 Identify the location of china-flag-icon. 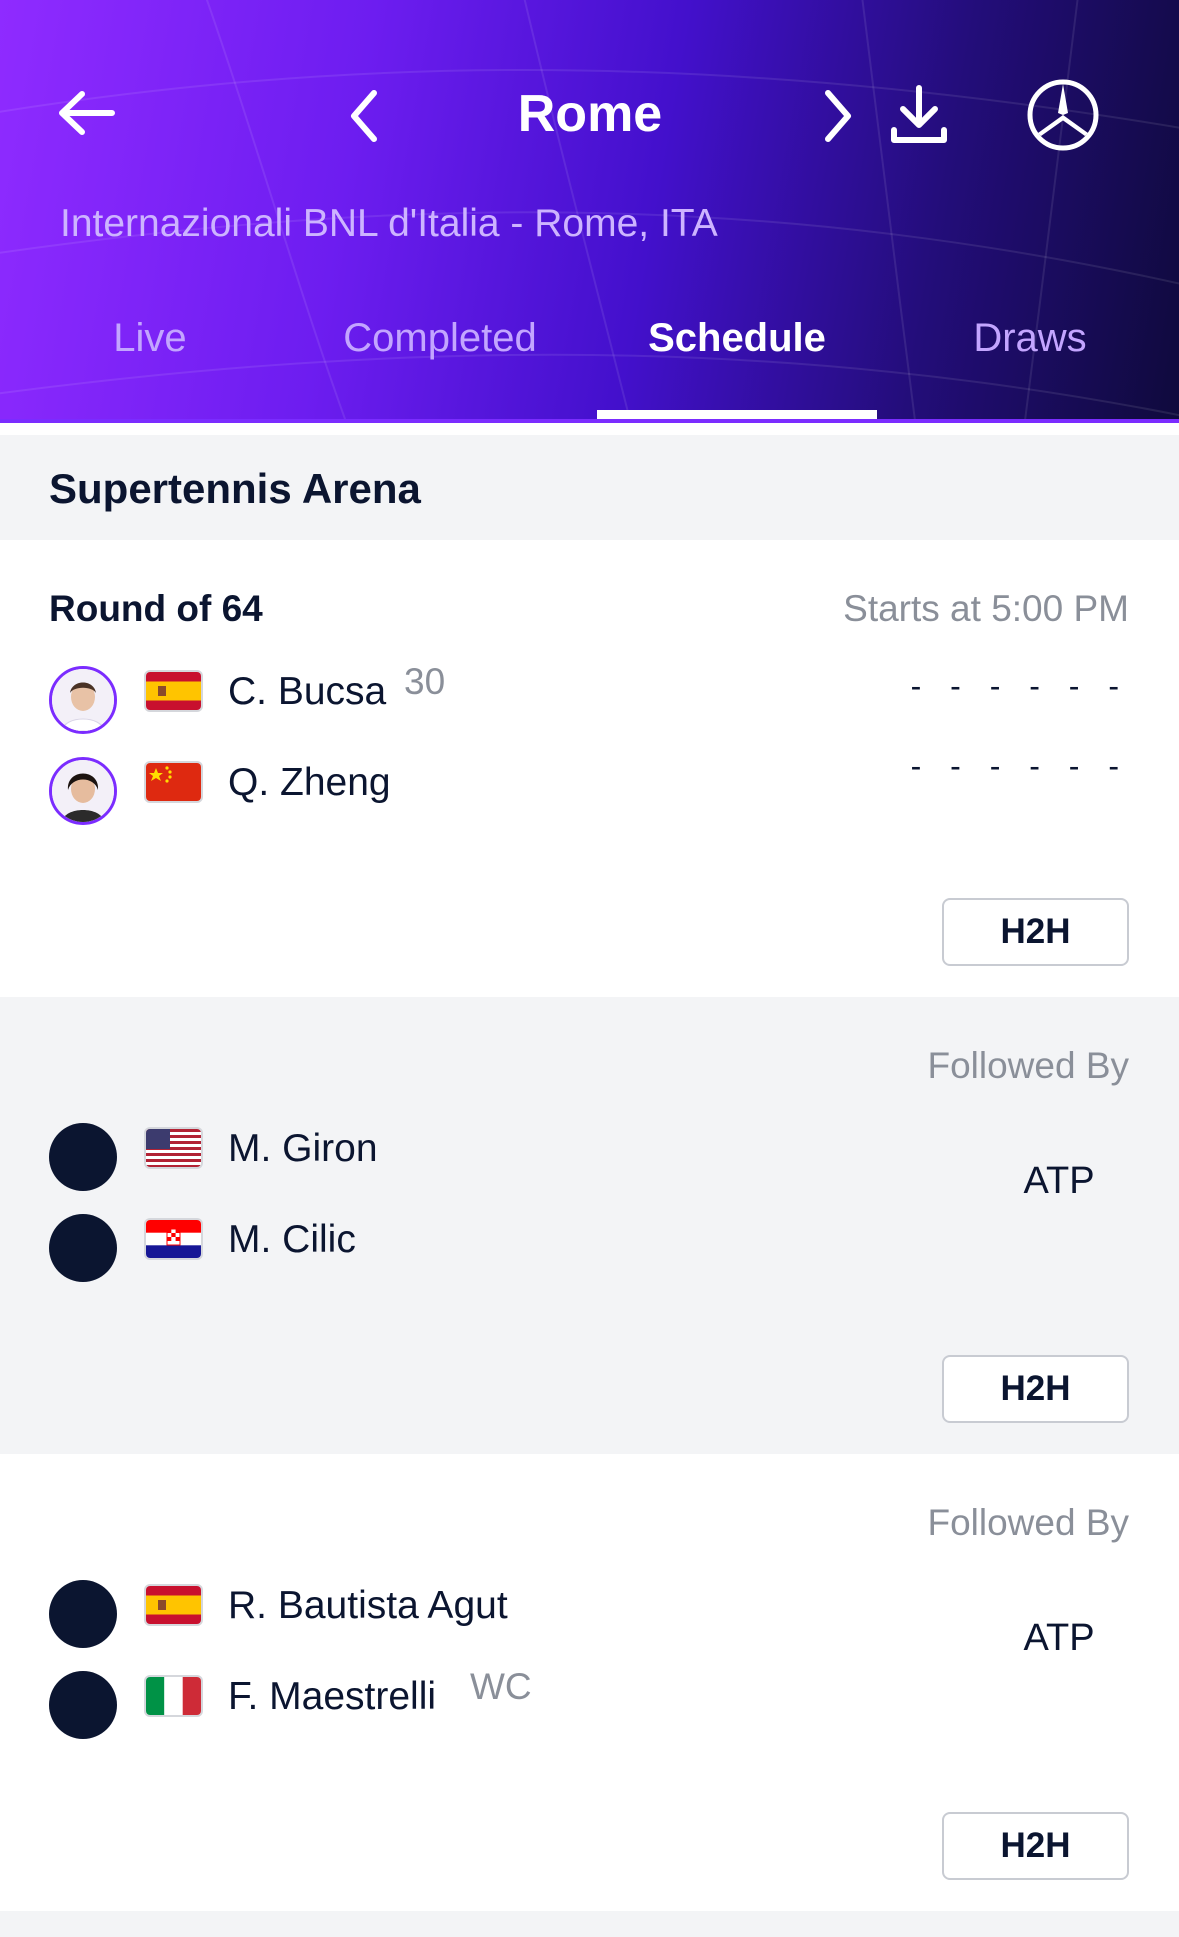
(173, 782).